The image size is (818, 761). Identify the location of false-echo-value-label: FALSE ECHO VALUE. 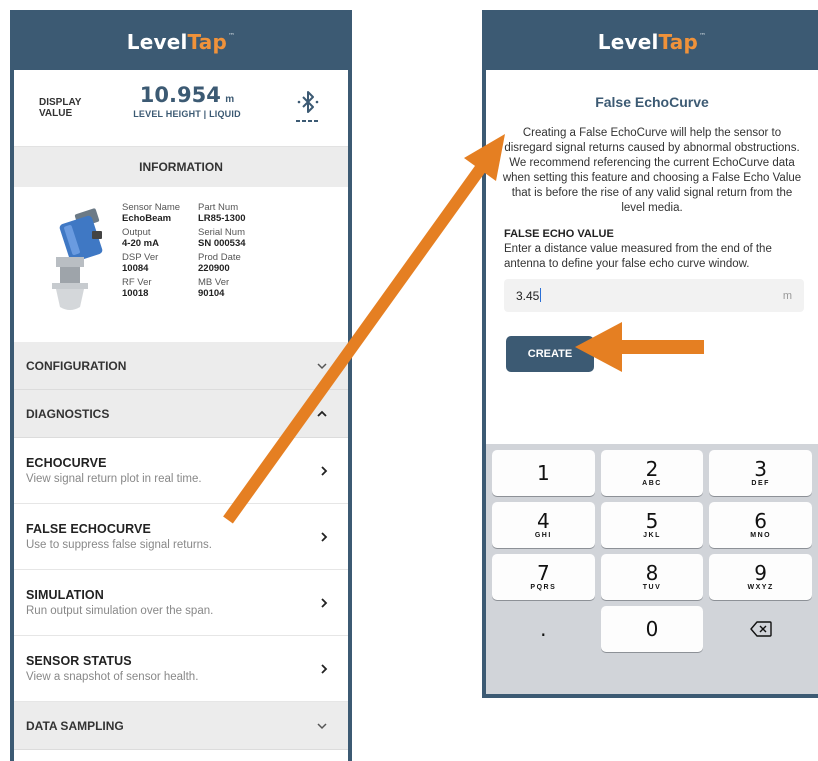
(559, 234).